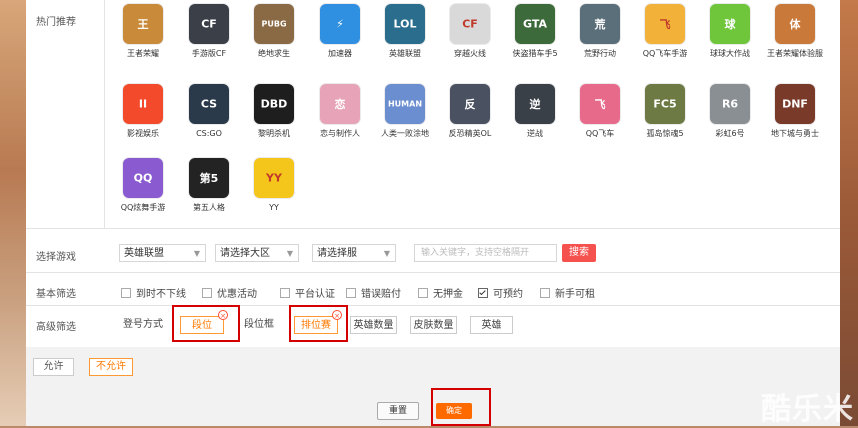 This screenshot has height=428, width=858. What do you see at coordinates (373, 325) in the screenshot?
I see `advanced-filter-tag: 英雄数量` at bounding box center [373, 325].